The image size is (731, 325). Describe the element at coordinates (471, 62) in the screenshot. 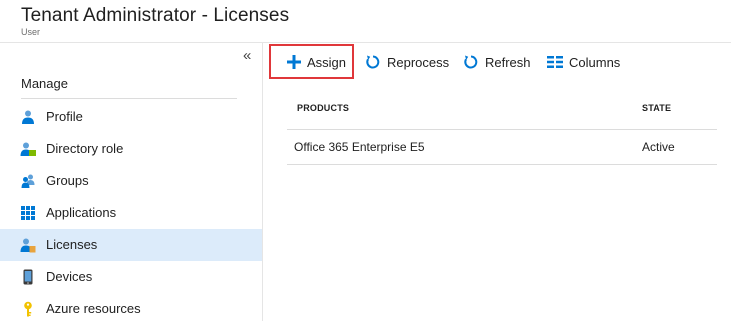

I see `refresh-icon` at that location.